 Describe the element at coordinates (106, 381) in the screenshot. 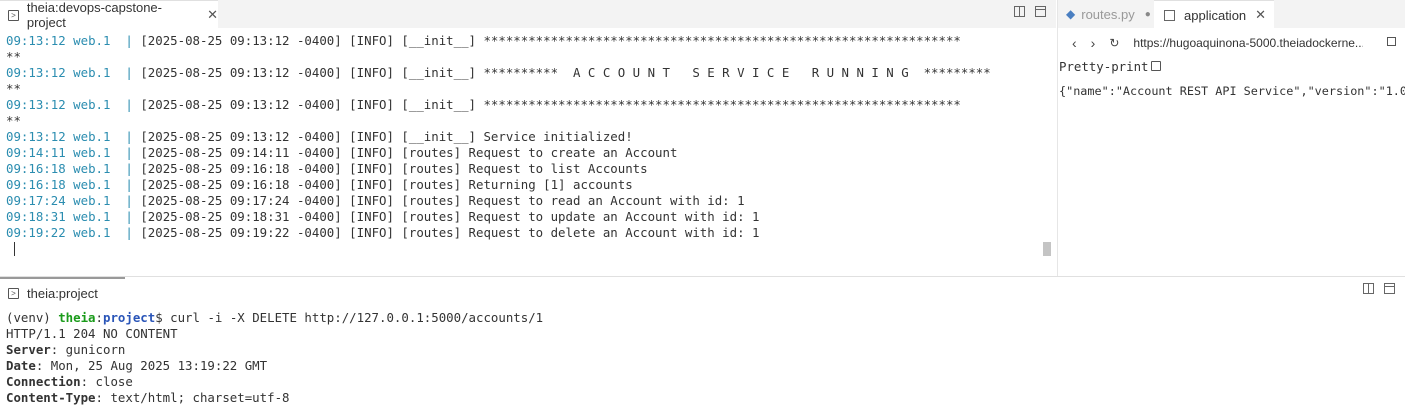

I see `header-value: : close` at that location.